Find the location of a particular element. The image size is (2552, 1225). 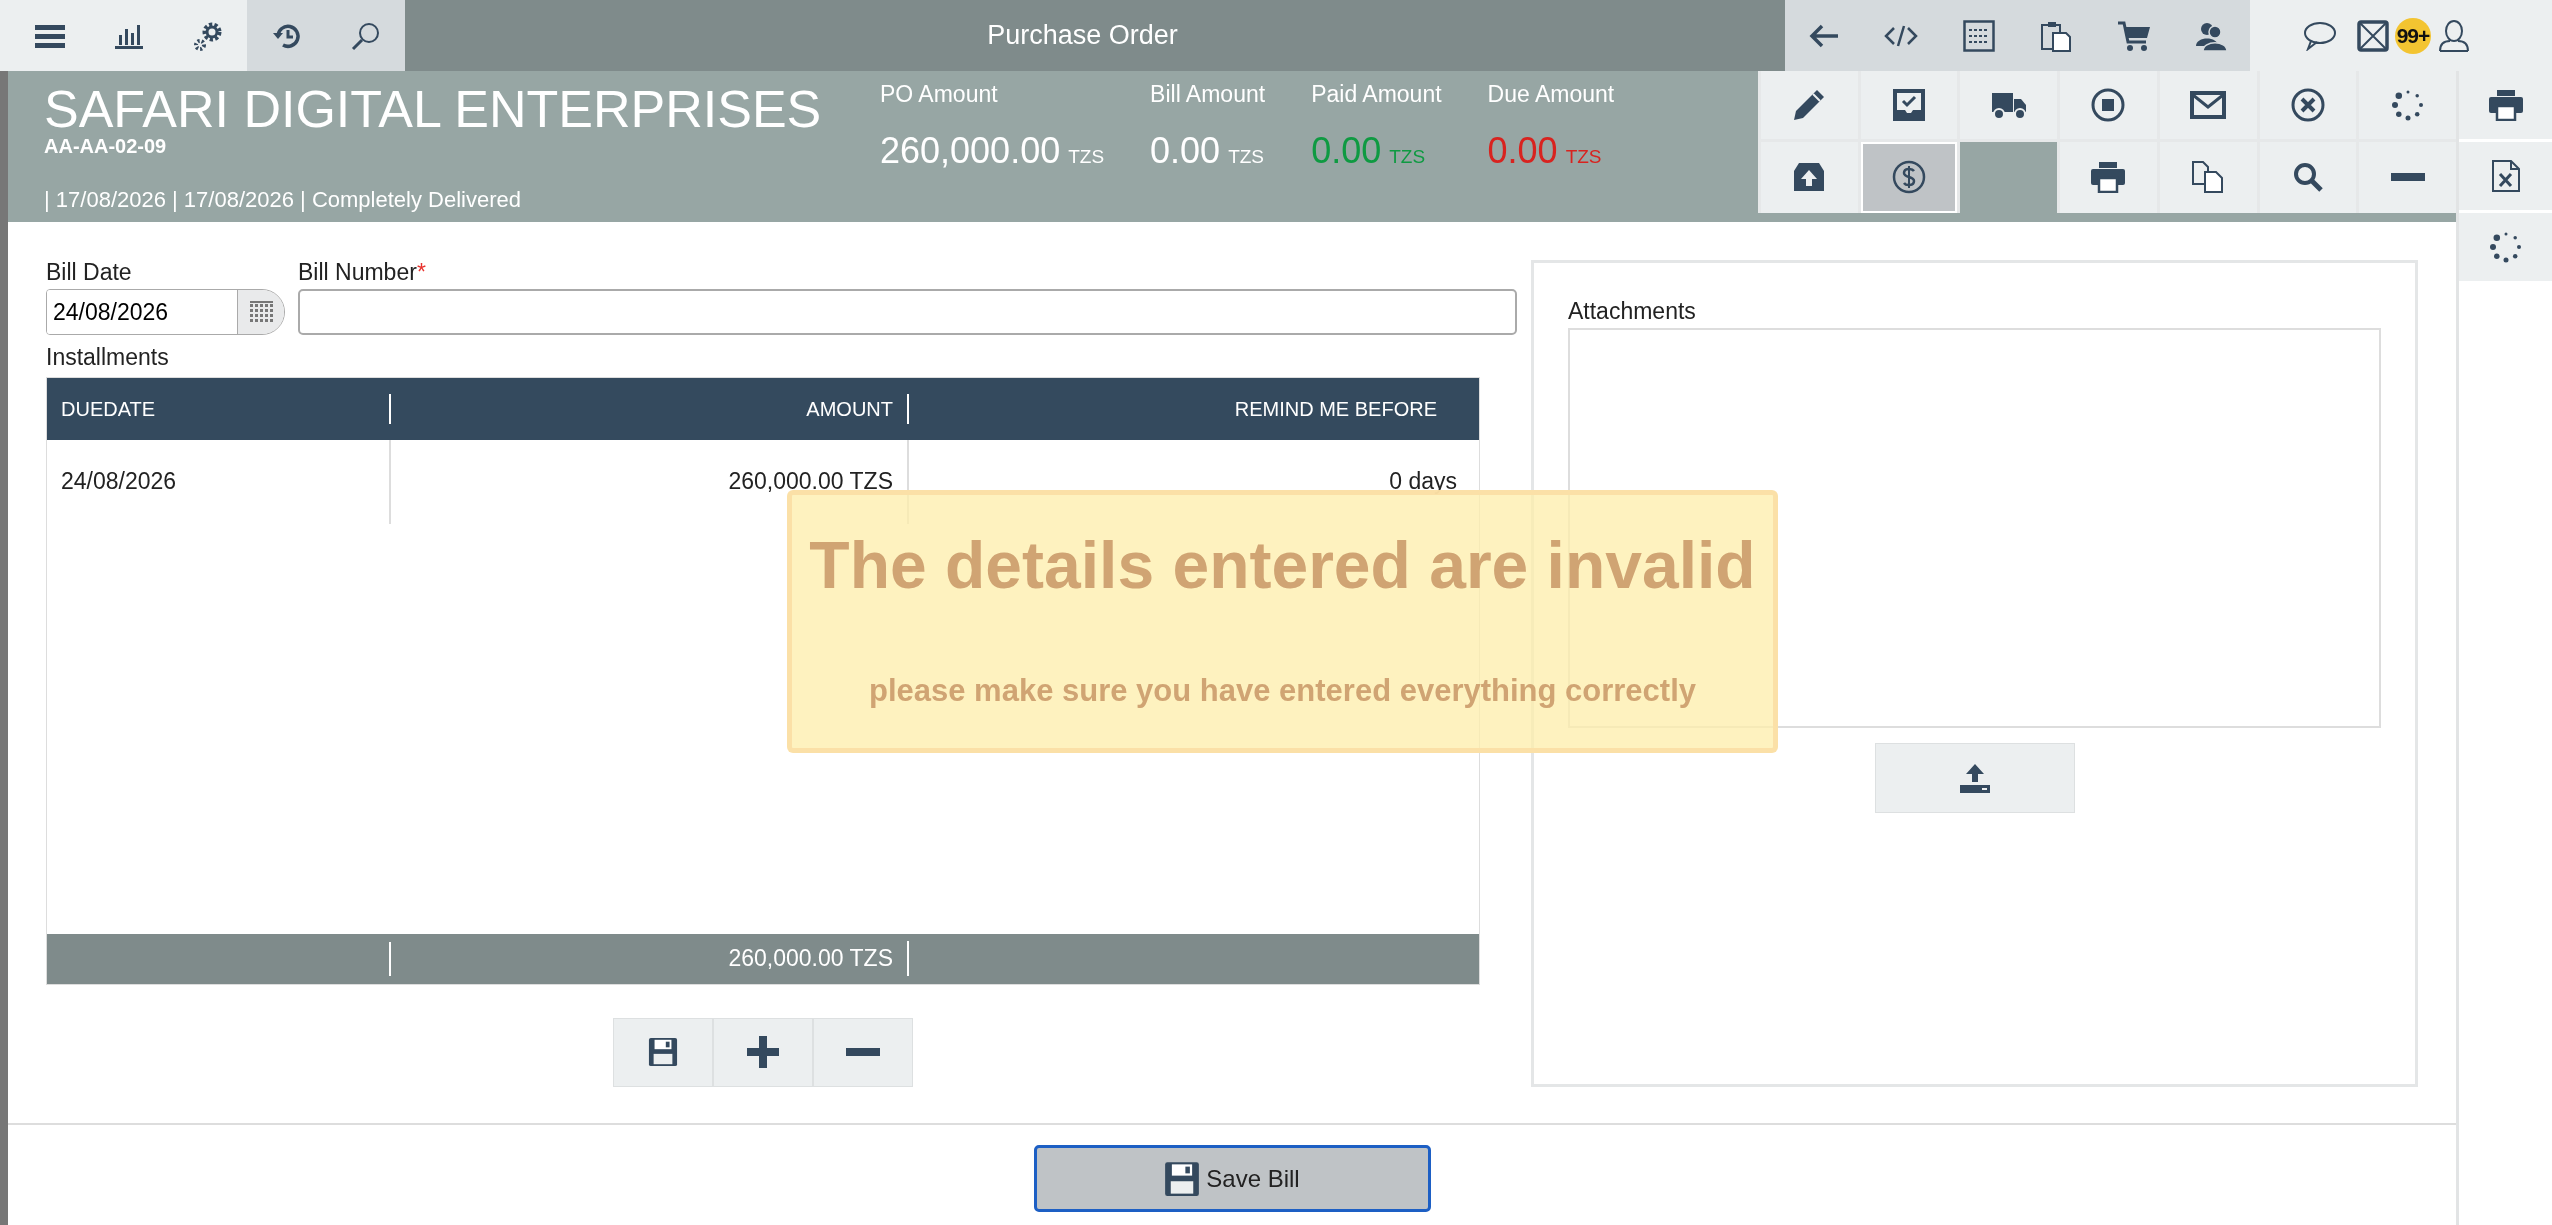

email-button is located at coordinates (2208, 105).